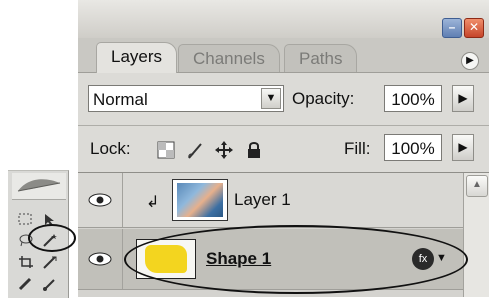  Describe the element at coordinates (423, 259) in the screenshot. I see `layer-effects-icon: fx` at that location.